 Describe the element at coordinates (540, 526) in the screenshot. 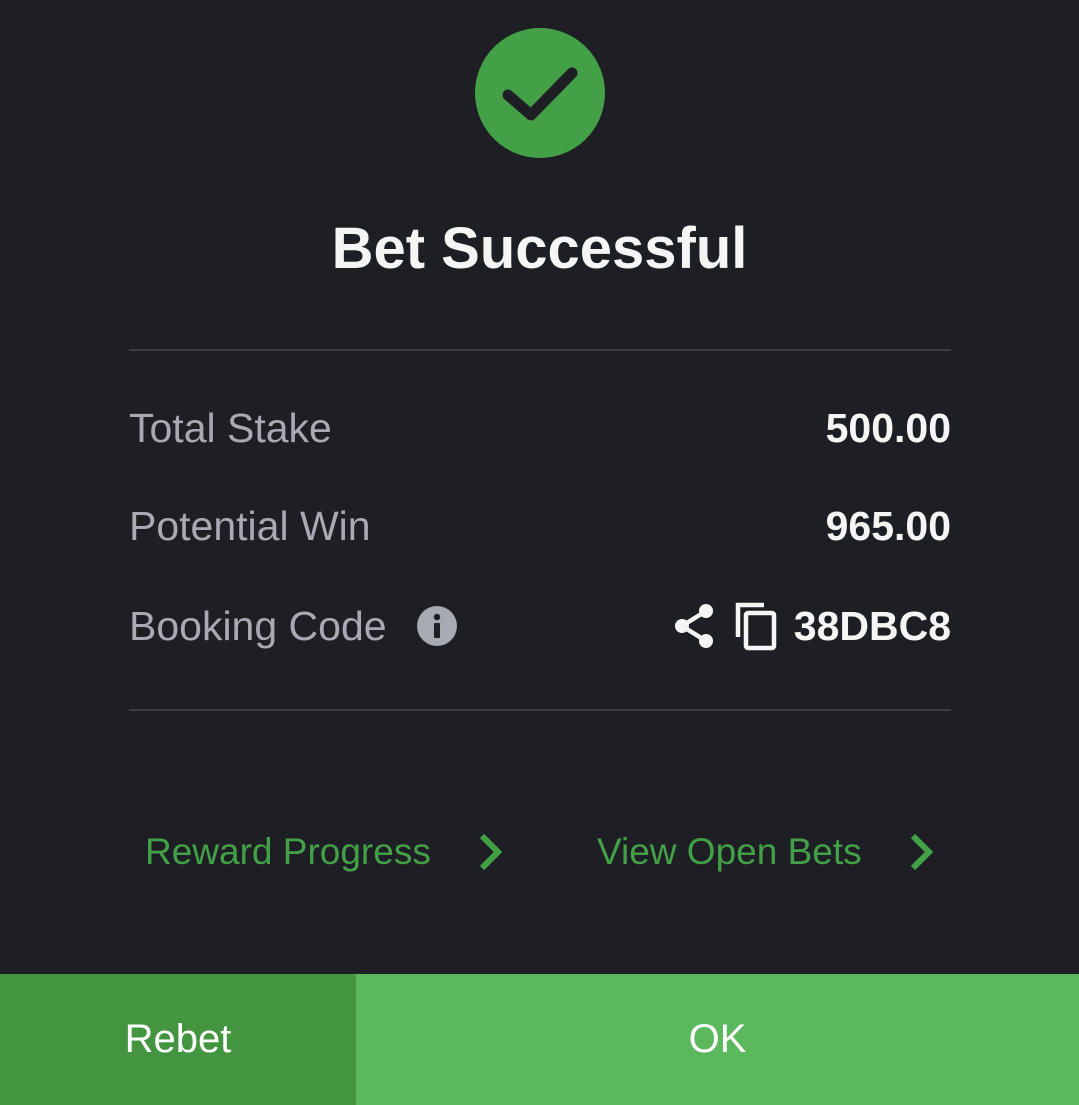

I see `potential-win-row: Potential Win 965.00` at that location.